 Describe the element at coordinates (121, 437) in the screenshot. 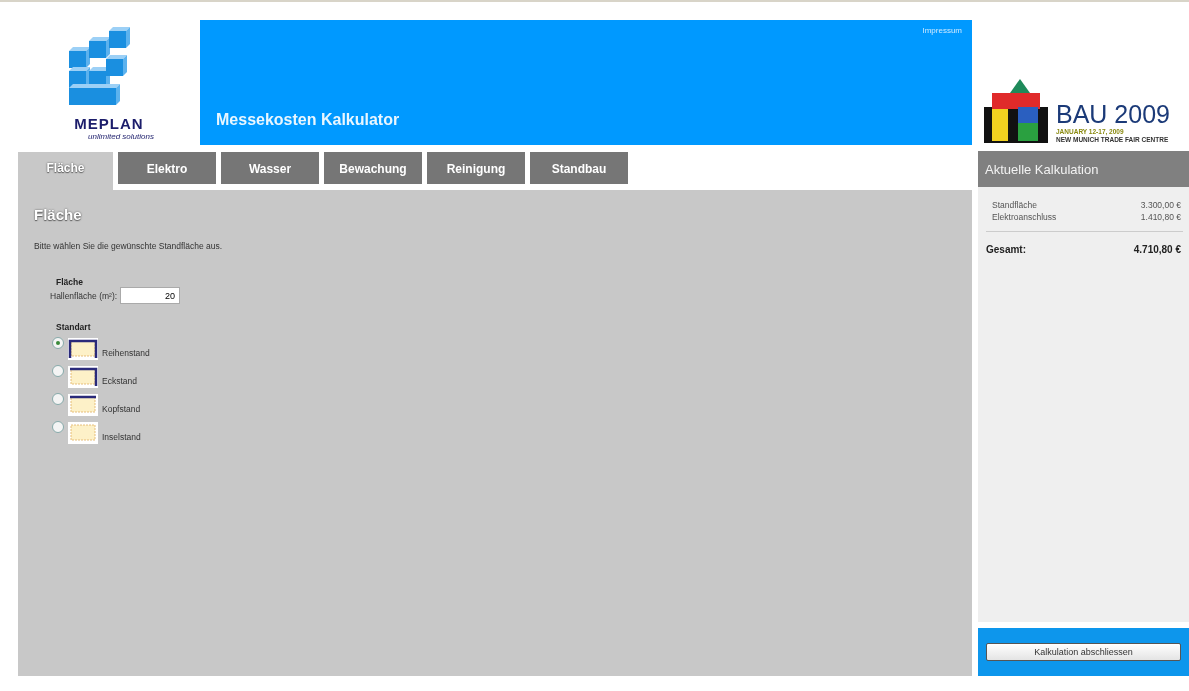

I see `option-label: Inselstand` at that location.